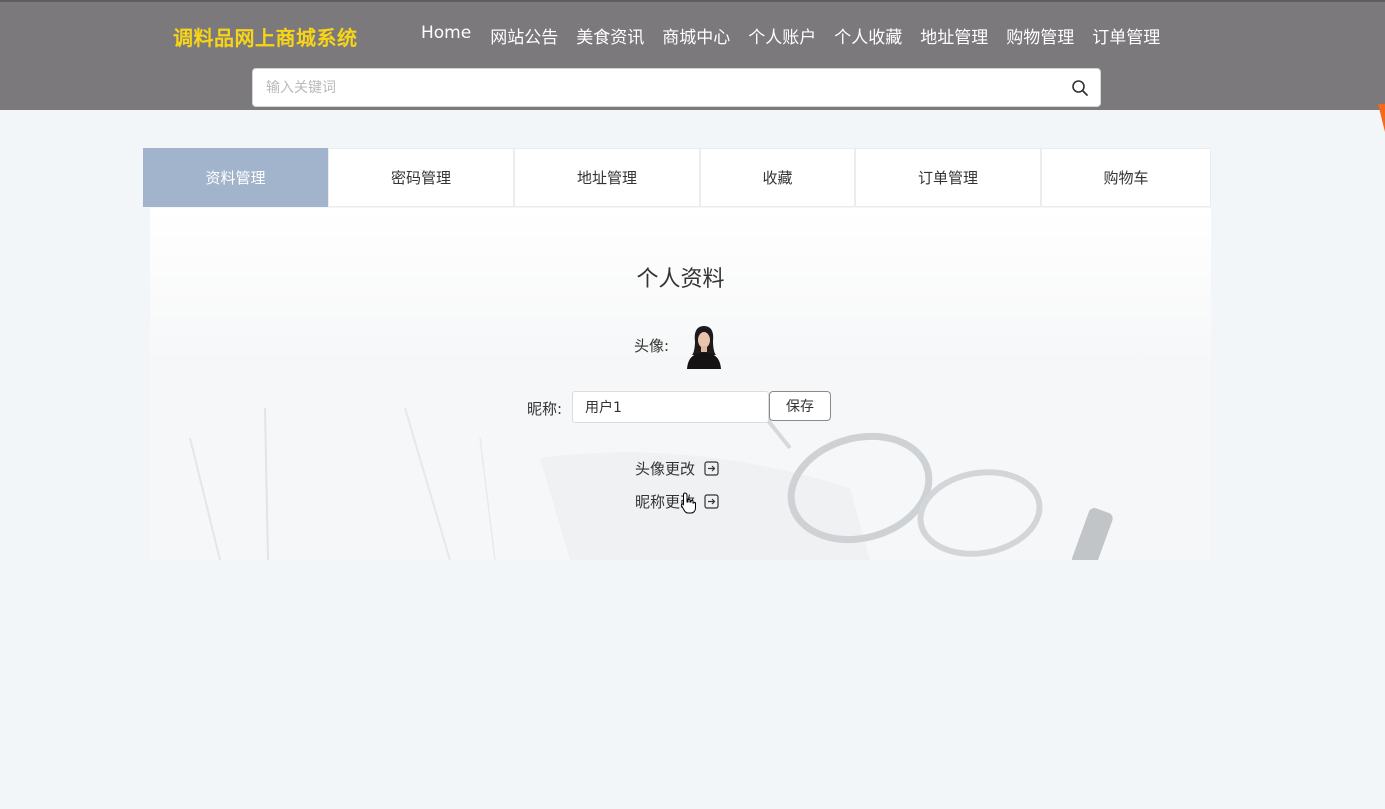  I want to click on nav-mall-center: 商城中心, so click(696, 35).